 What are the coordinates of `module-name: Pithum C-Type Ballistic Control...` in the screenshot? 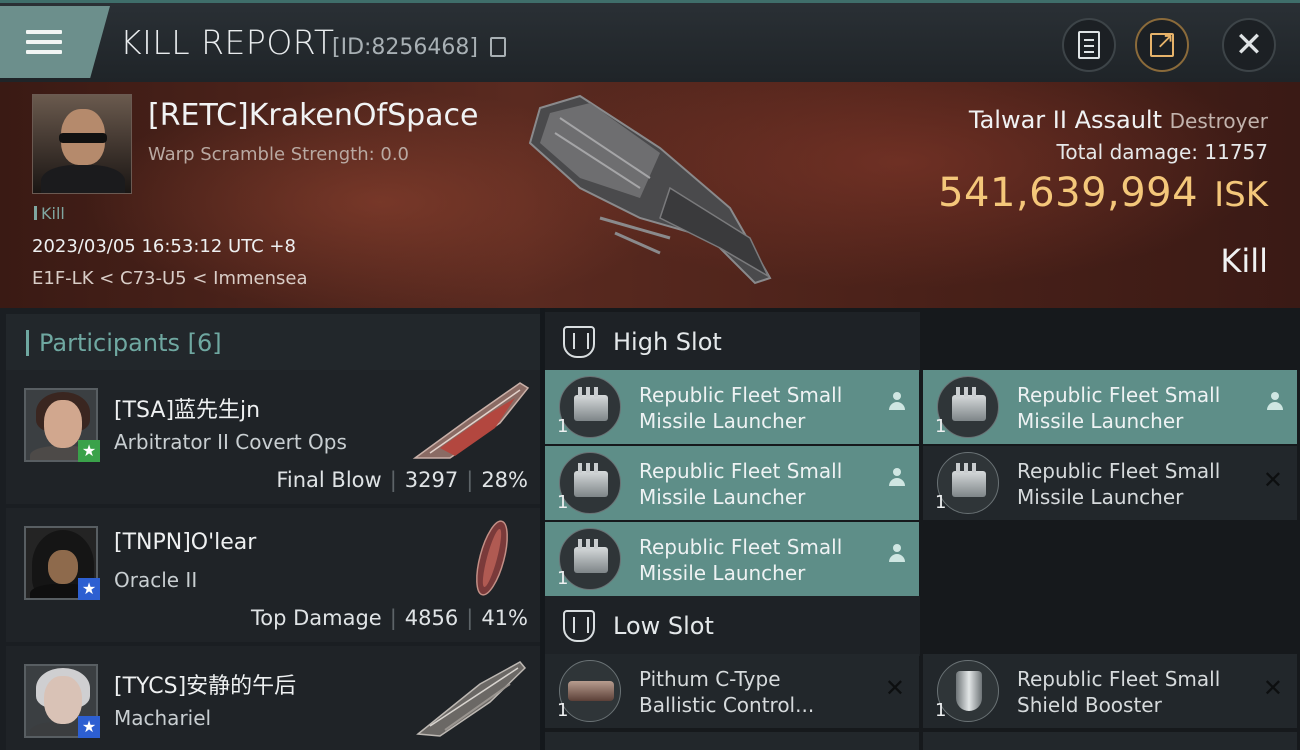 It's located at (727, 692).